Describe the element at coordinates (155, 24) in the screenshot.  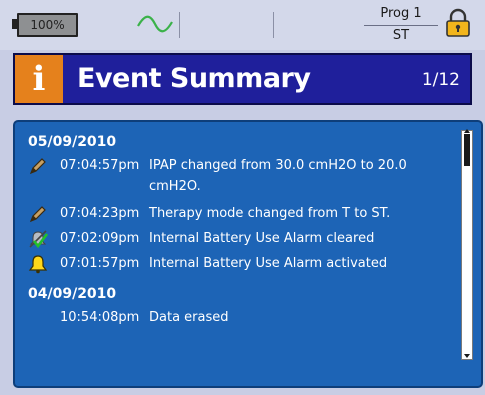
I see `waveform-icon` at that location.